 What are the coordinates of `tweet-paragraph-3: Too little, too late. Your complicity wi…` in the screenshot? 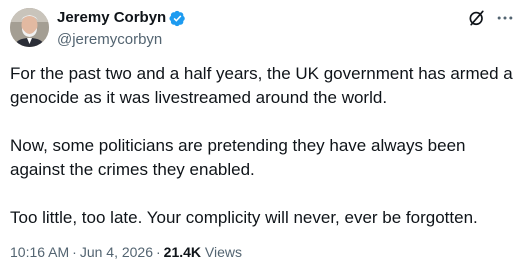 It's located at (244, 217).